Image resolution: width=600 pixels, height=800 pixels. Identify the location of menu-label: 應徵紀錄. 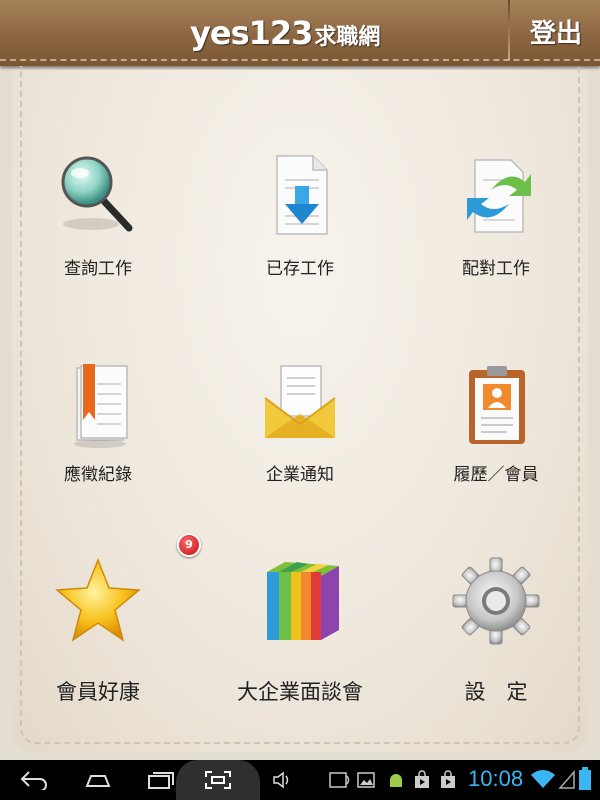
(98, 475).